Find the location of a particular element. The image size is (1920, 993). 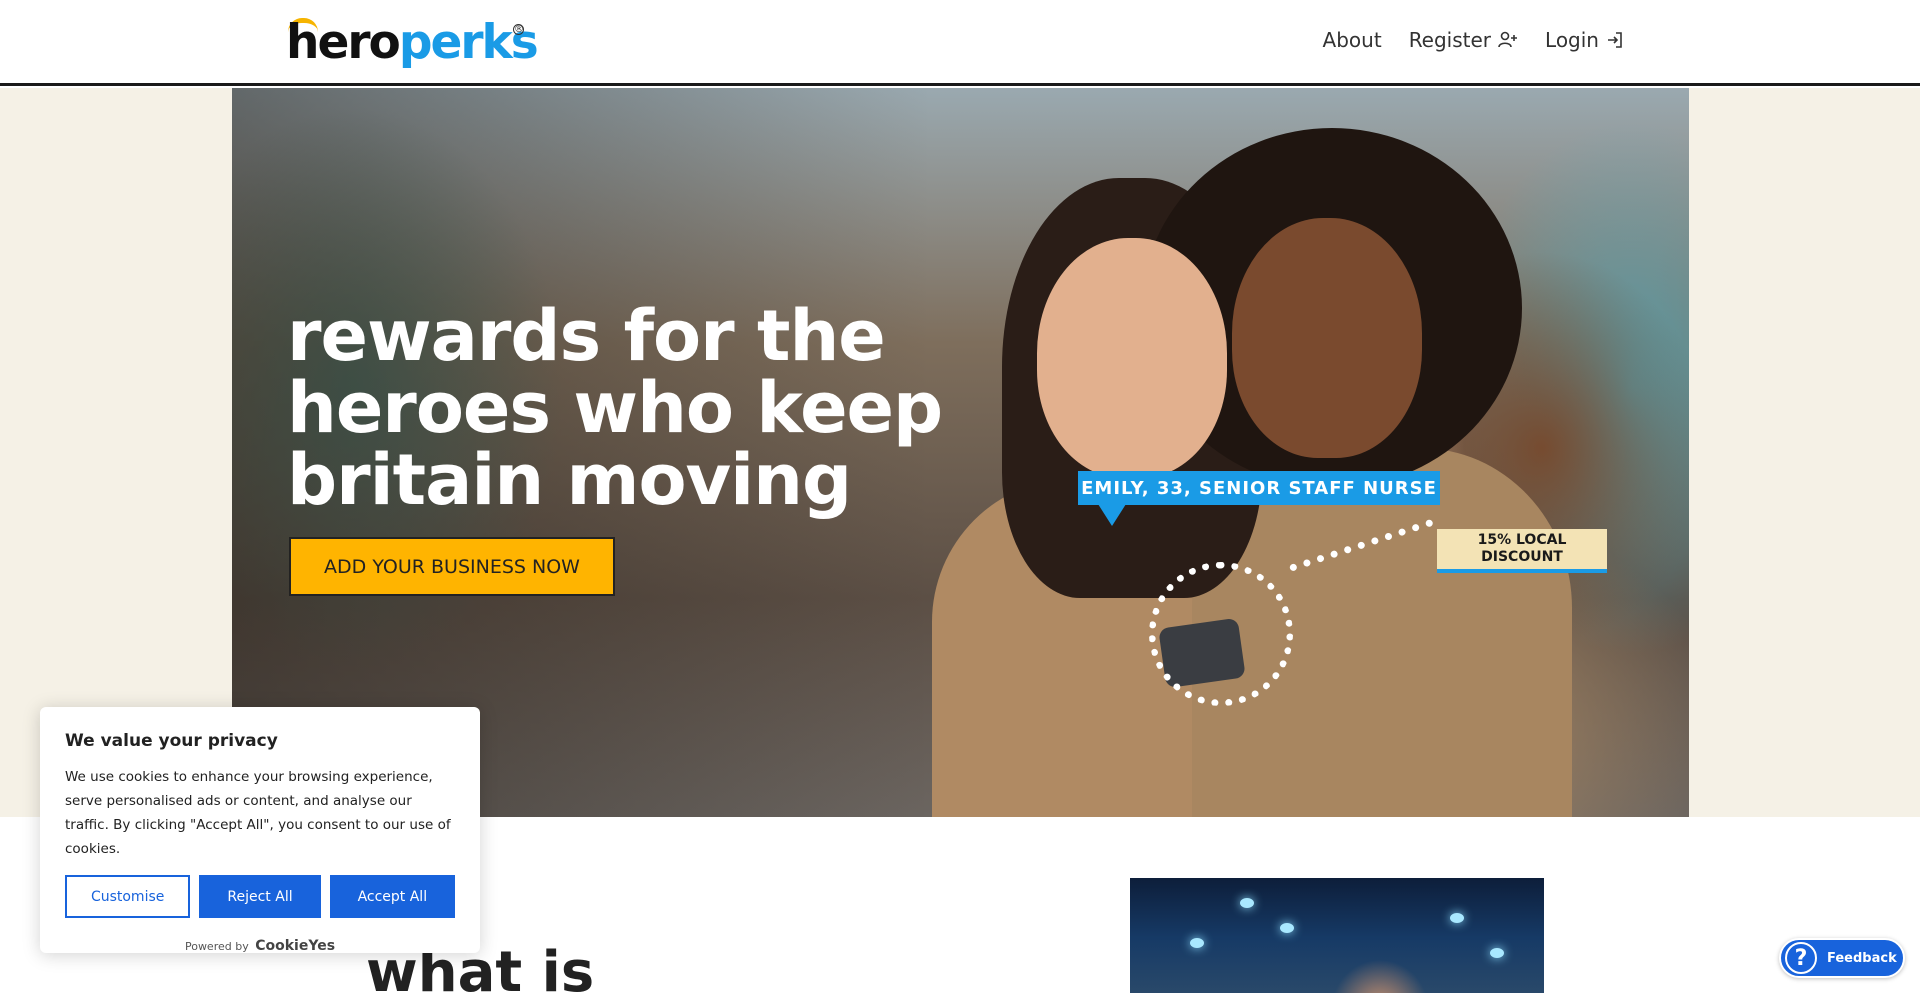

person-caption-tag: EMILY, 33, SENIOR STAFF NURSE is located at coordinates (1259, 488).